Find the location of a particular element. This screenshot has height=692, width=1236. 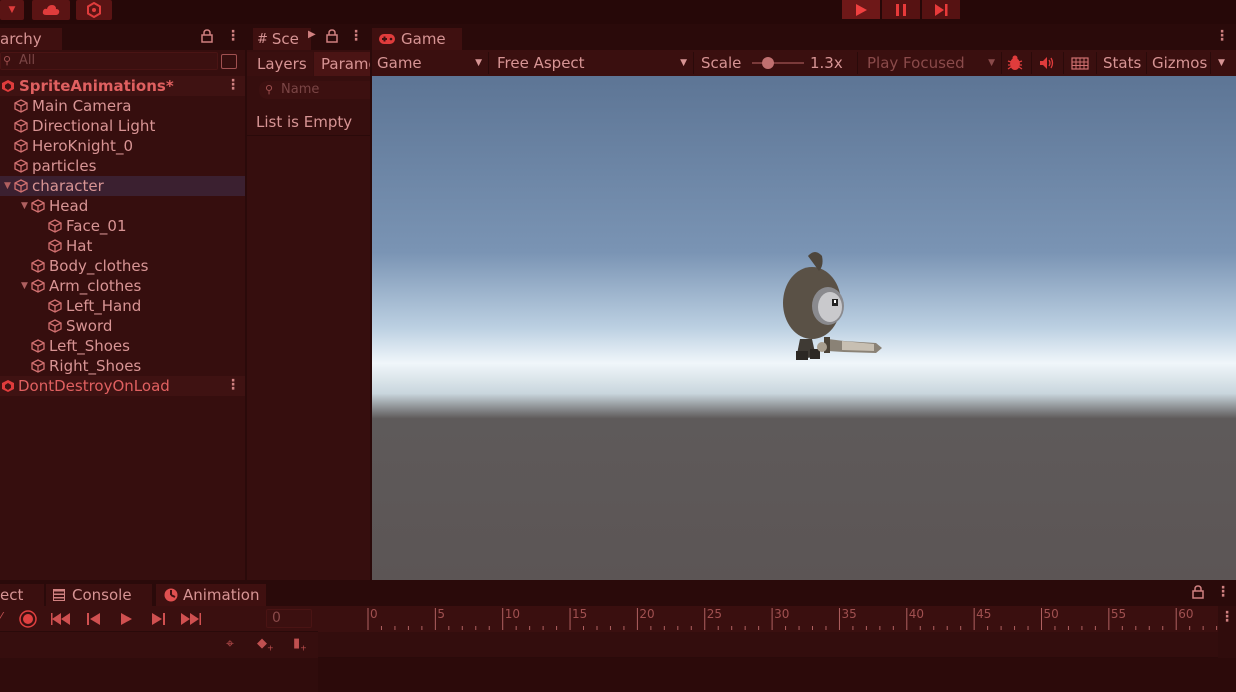

tab-console: Console is located at coordinates (99, 595).